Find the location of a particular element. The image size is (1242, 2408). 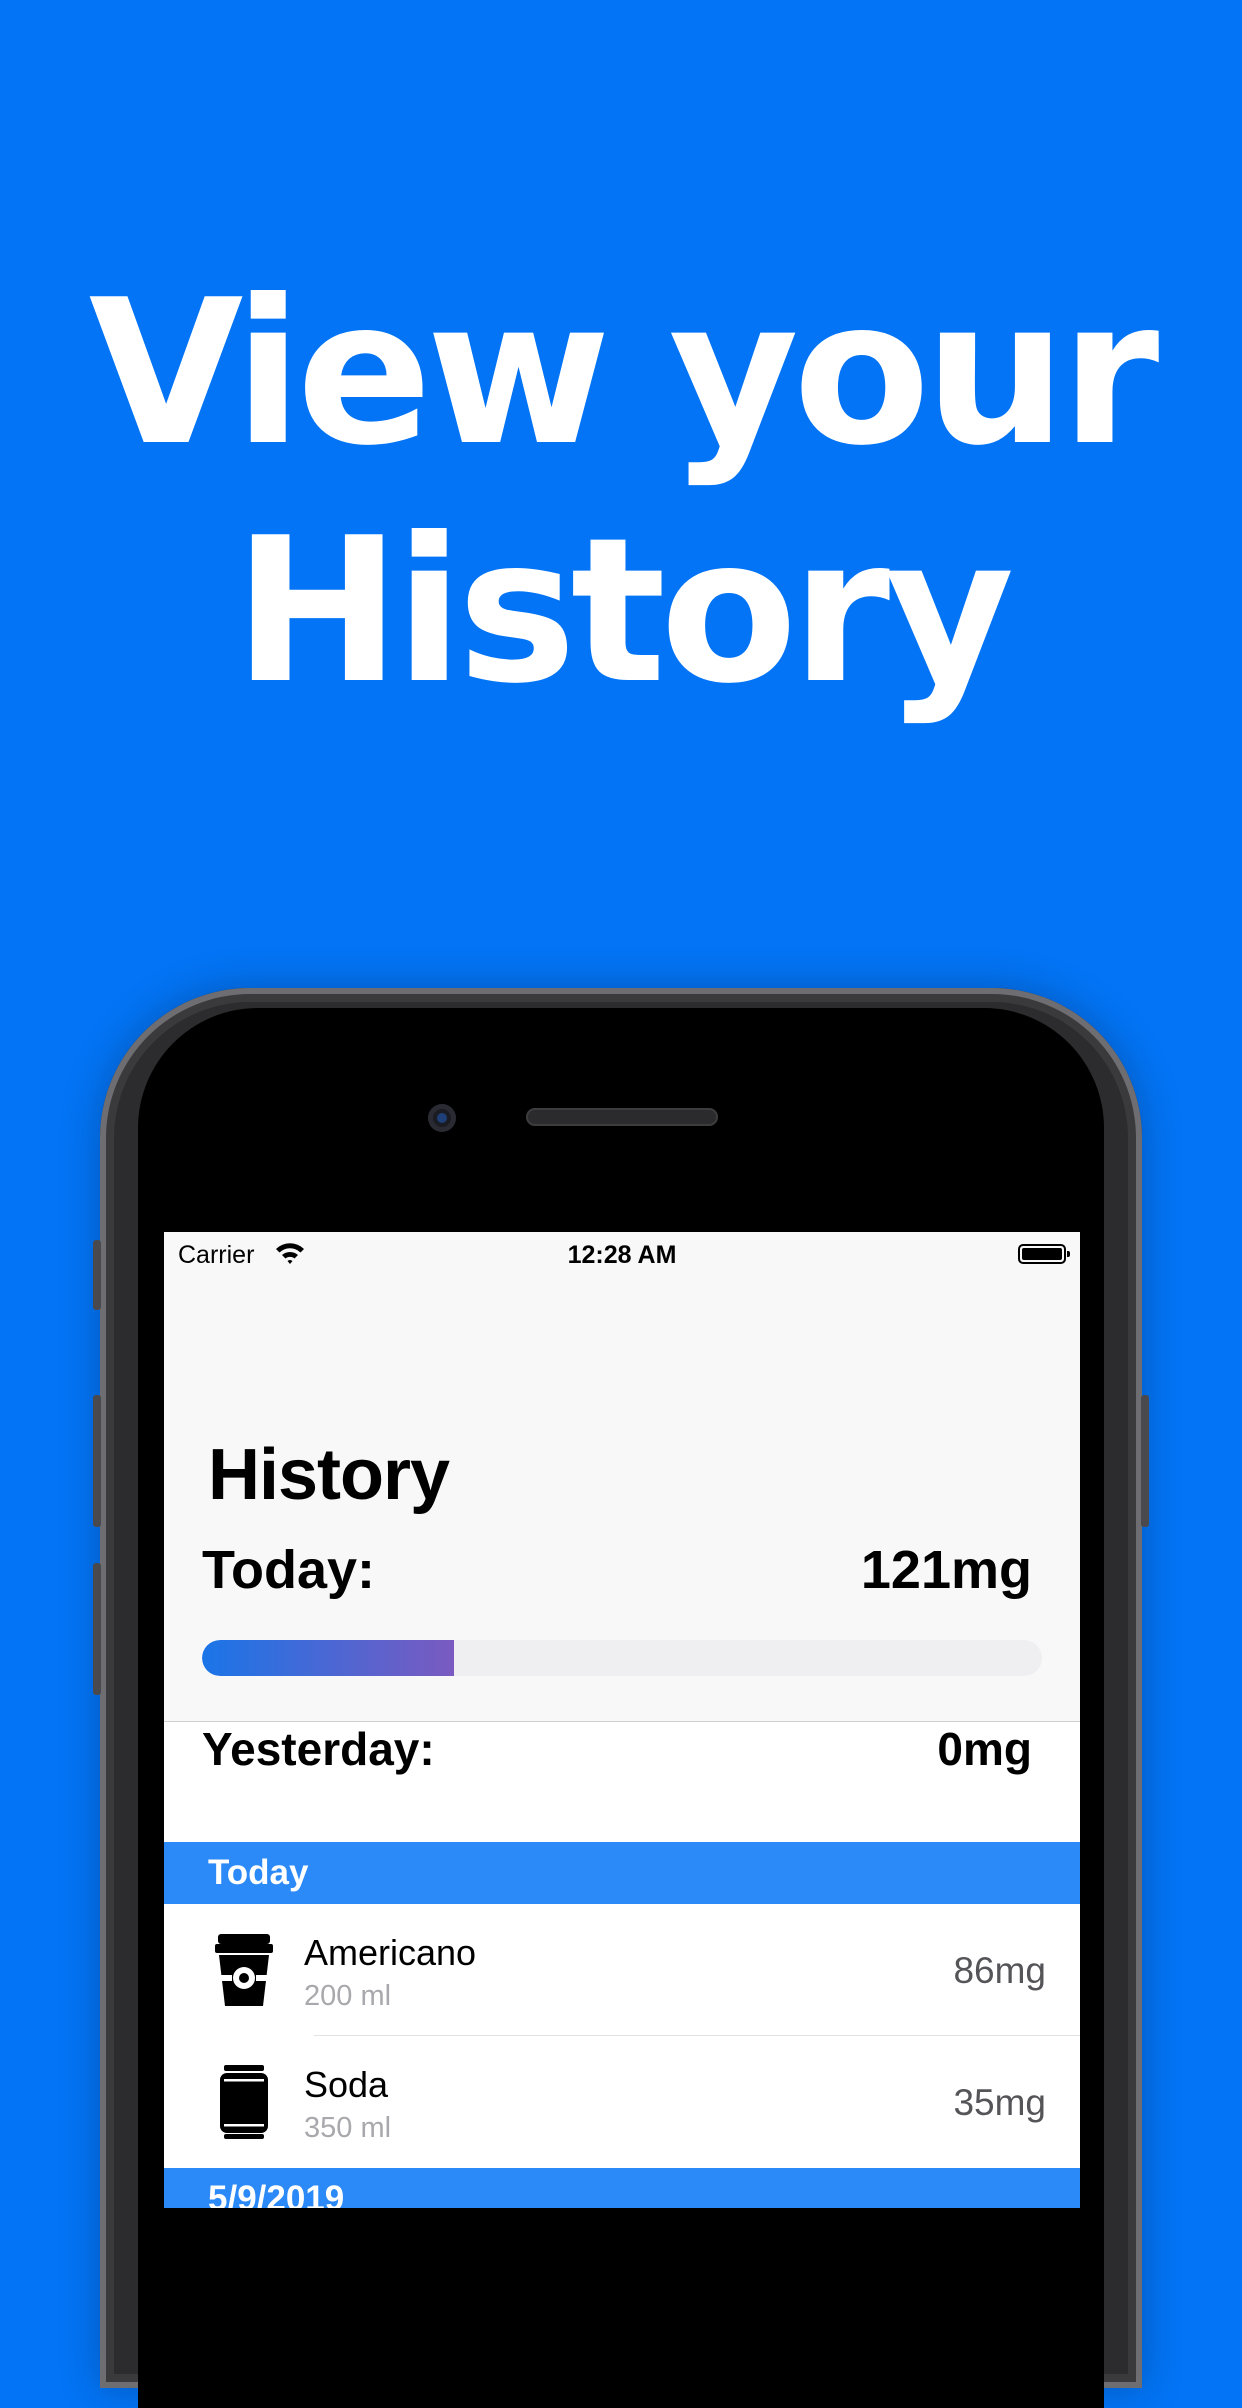

headline-line-2: History is located at coordinates (624, 611).